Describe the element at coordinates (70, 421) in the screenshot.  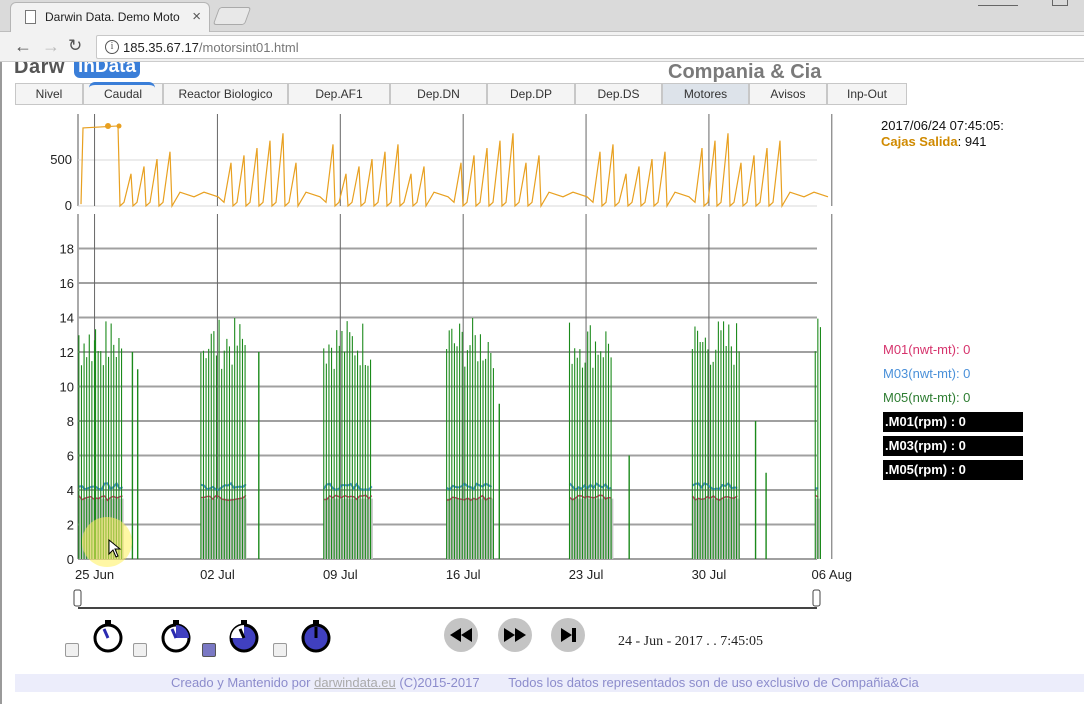
I see `bottom-y-tick-label: 8` at that location.